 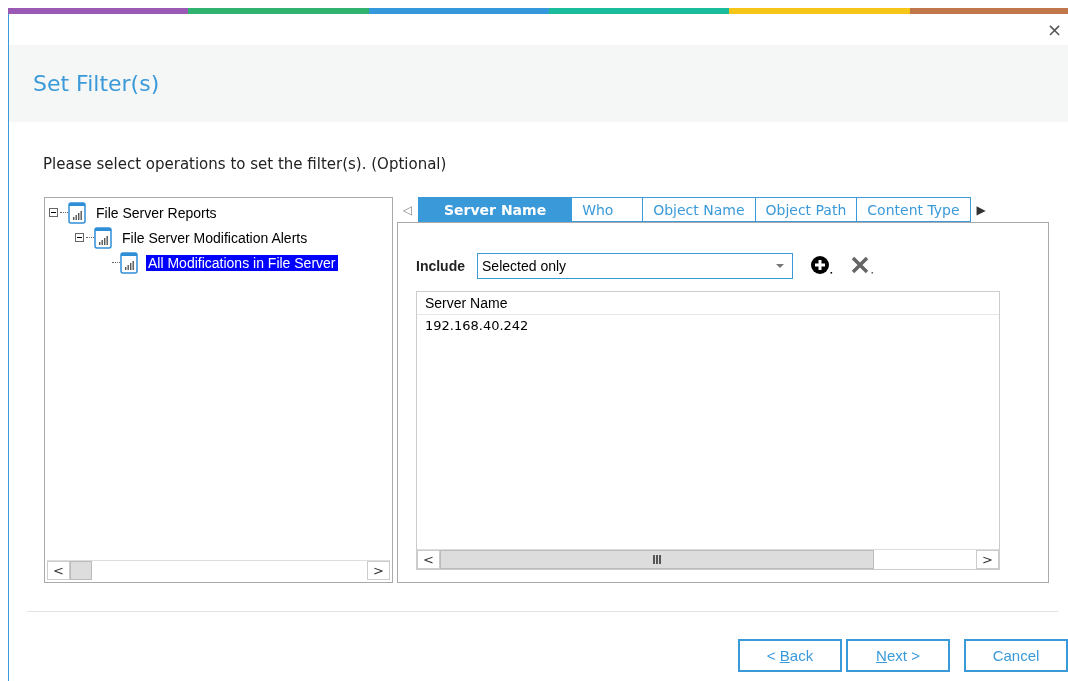 What do you see at coordinates (156, 212) in the screenshot?
I see `tree-item: File Server Reports` at bounding box center [156, 212].